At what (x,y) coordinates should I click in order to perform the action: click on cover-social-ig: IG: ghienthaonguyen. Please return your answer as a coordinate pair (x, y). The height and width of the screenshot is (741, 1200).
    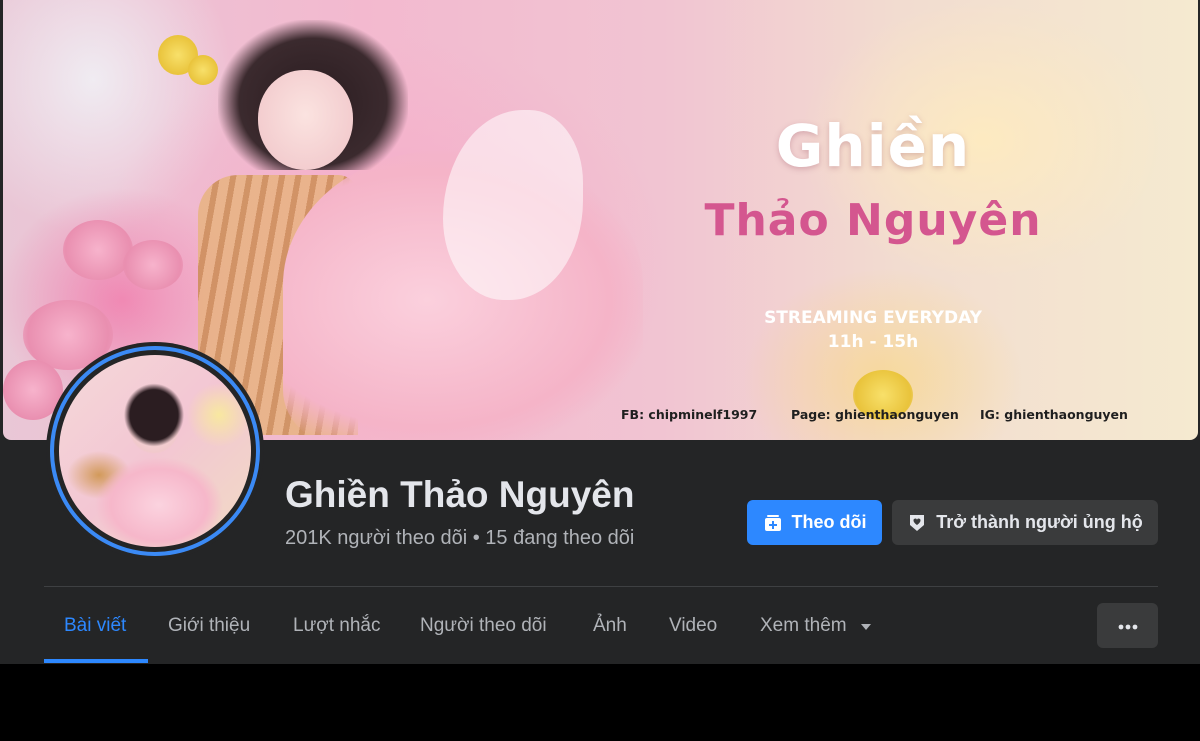
    Looking at the image, I should click on (1054, 414).